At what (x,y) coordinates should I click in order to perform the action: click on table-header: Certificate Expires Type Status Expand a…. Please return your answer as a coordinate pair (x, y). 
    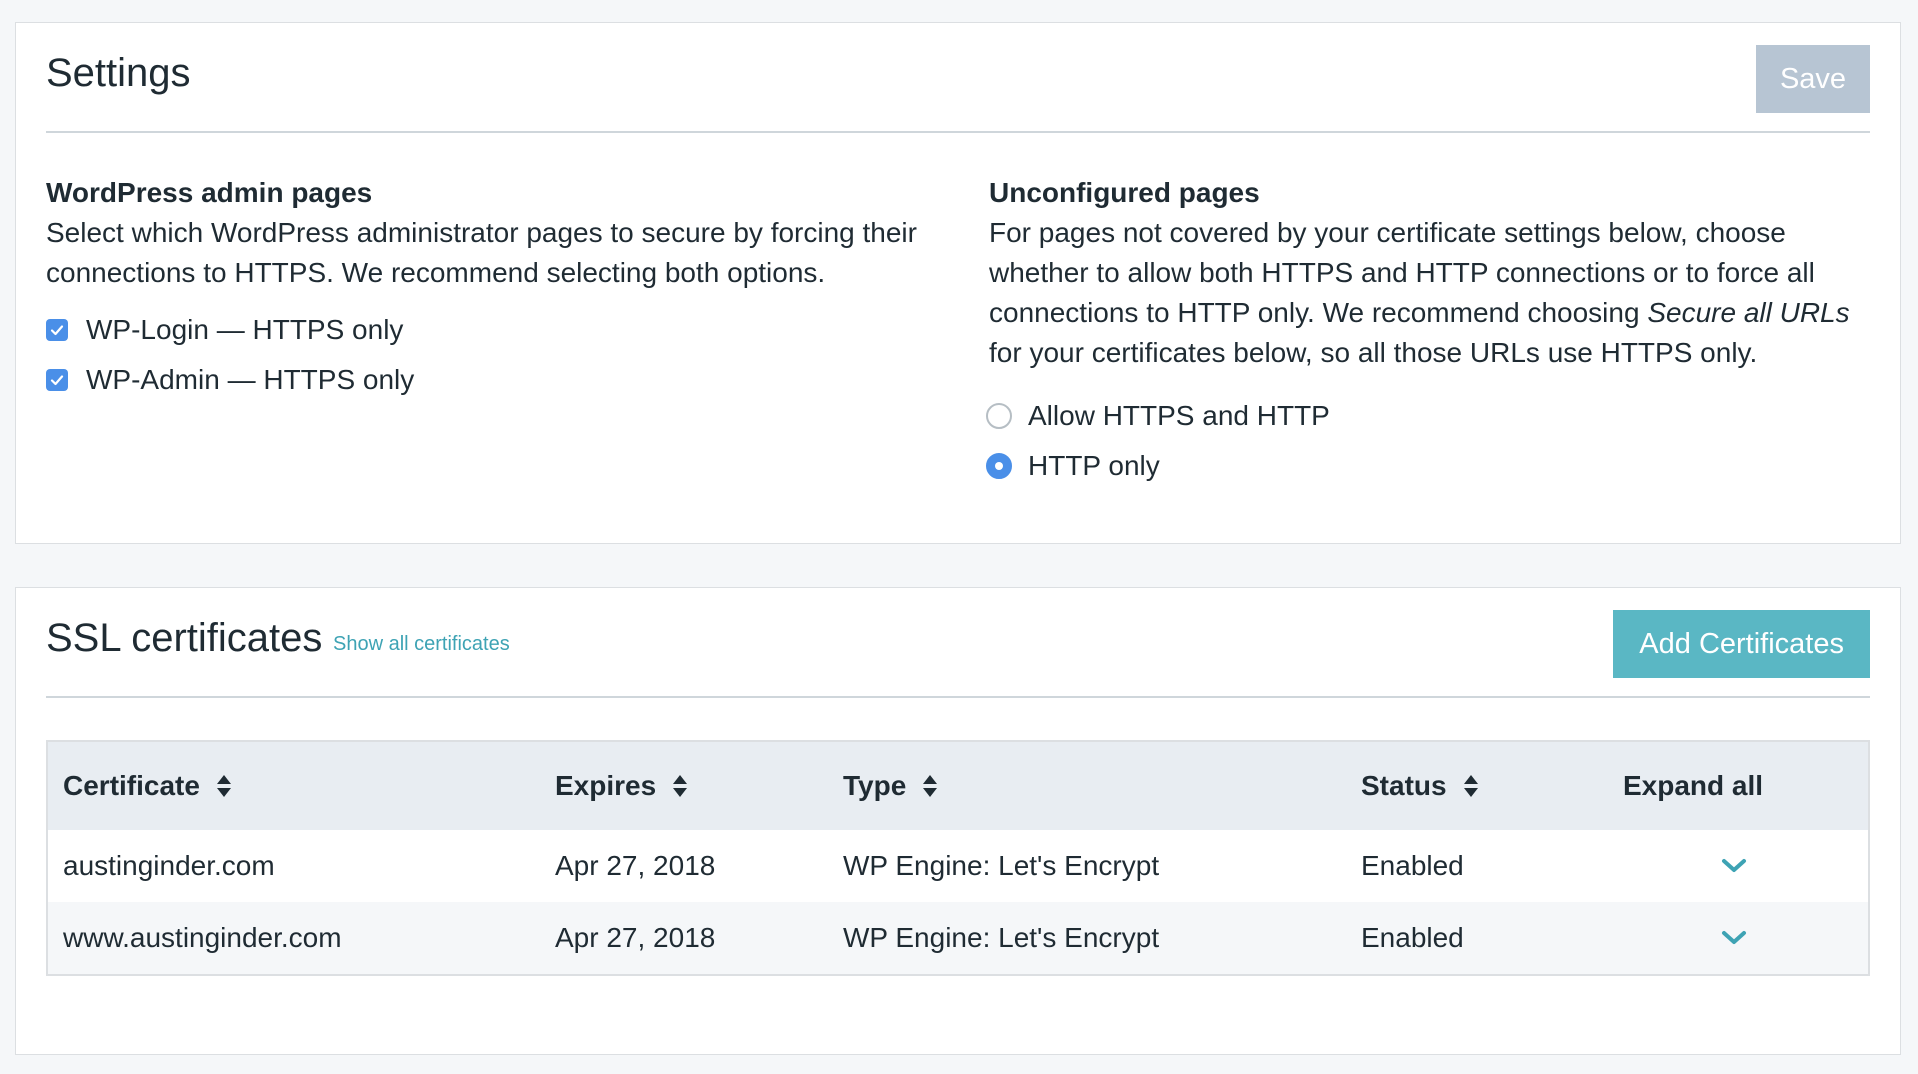
    Looking at the image, I should click on (958, 786).